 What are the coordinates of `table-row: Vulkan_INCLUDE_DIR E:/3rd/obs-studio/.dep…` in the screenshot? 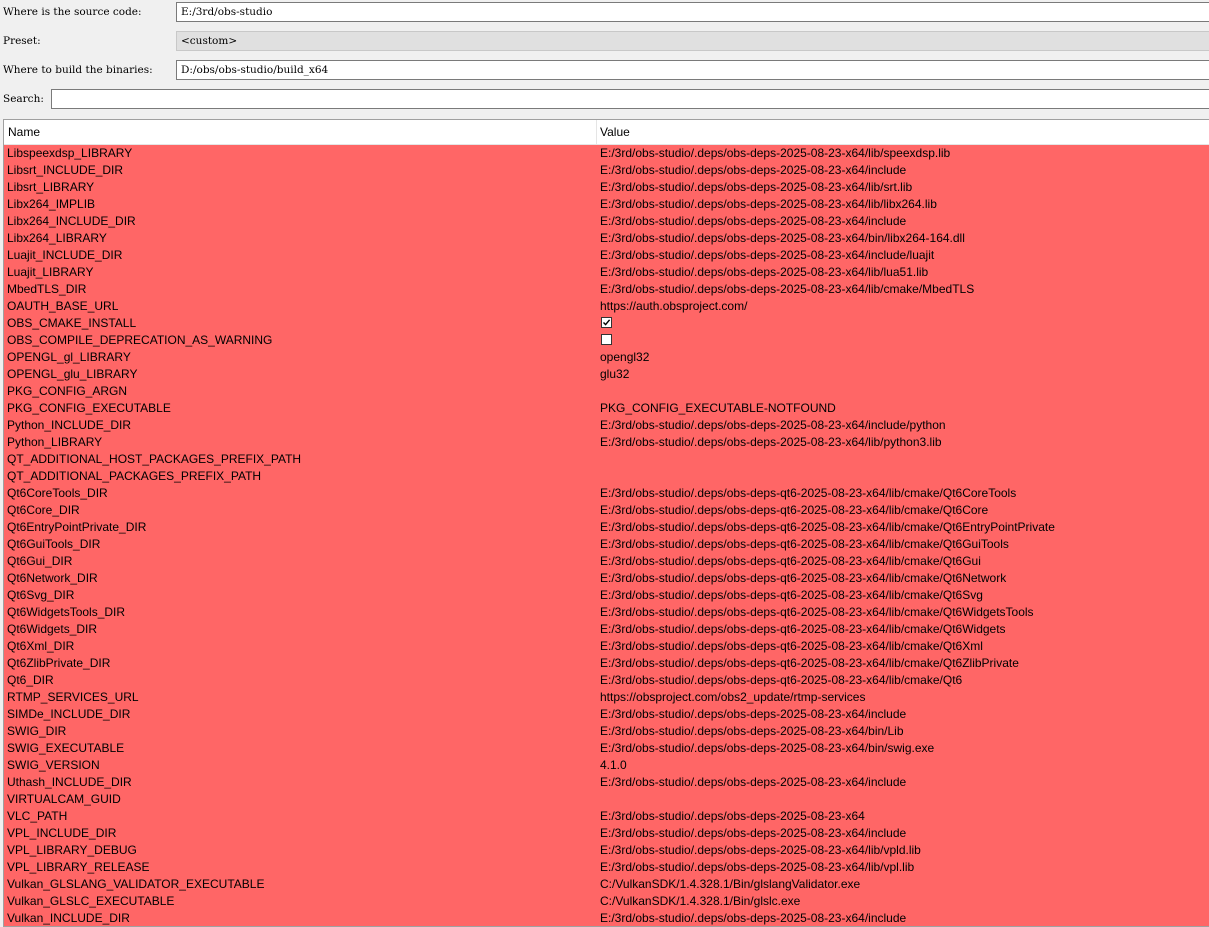 It's located at (606, 918).